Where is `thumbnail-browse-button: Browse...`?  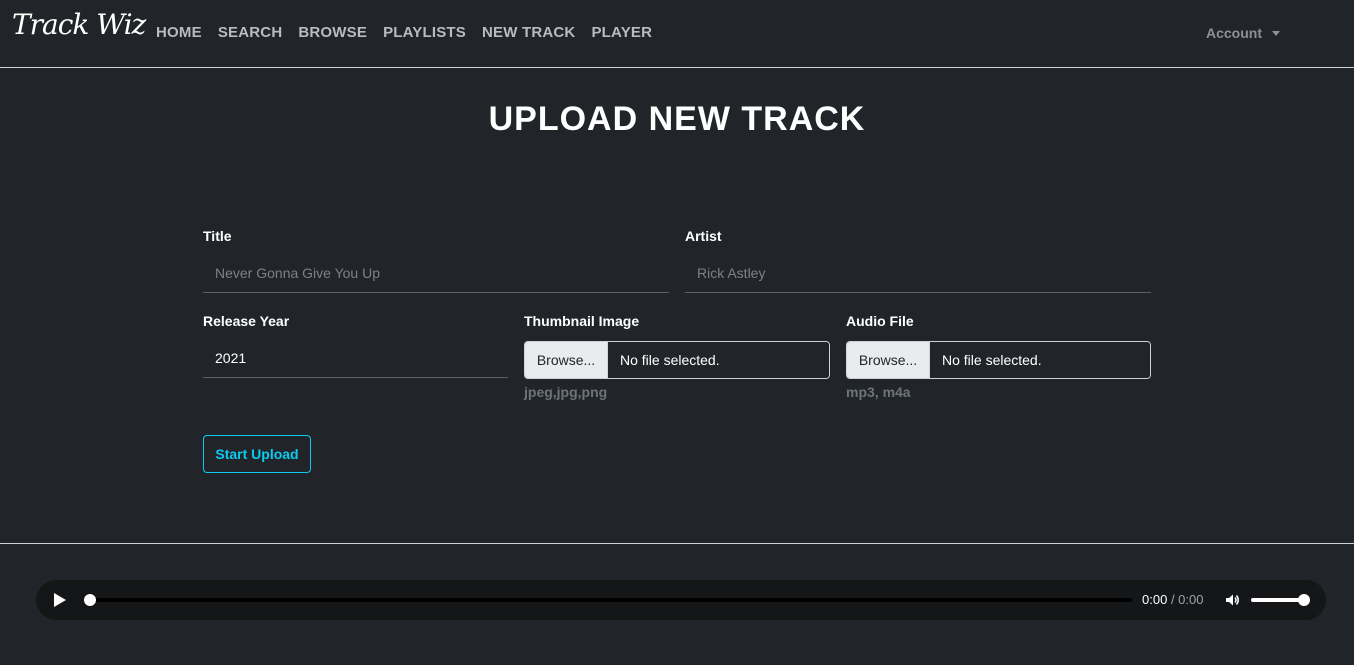
thumbnail-browse-button: Browse... is located at coordinates (566, 360).